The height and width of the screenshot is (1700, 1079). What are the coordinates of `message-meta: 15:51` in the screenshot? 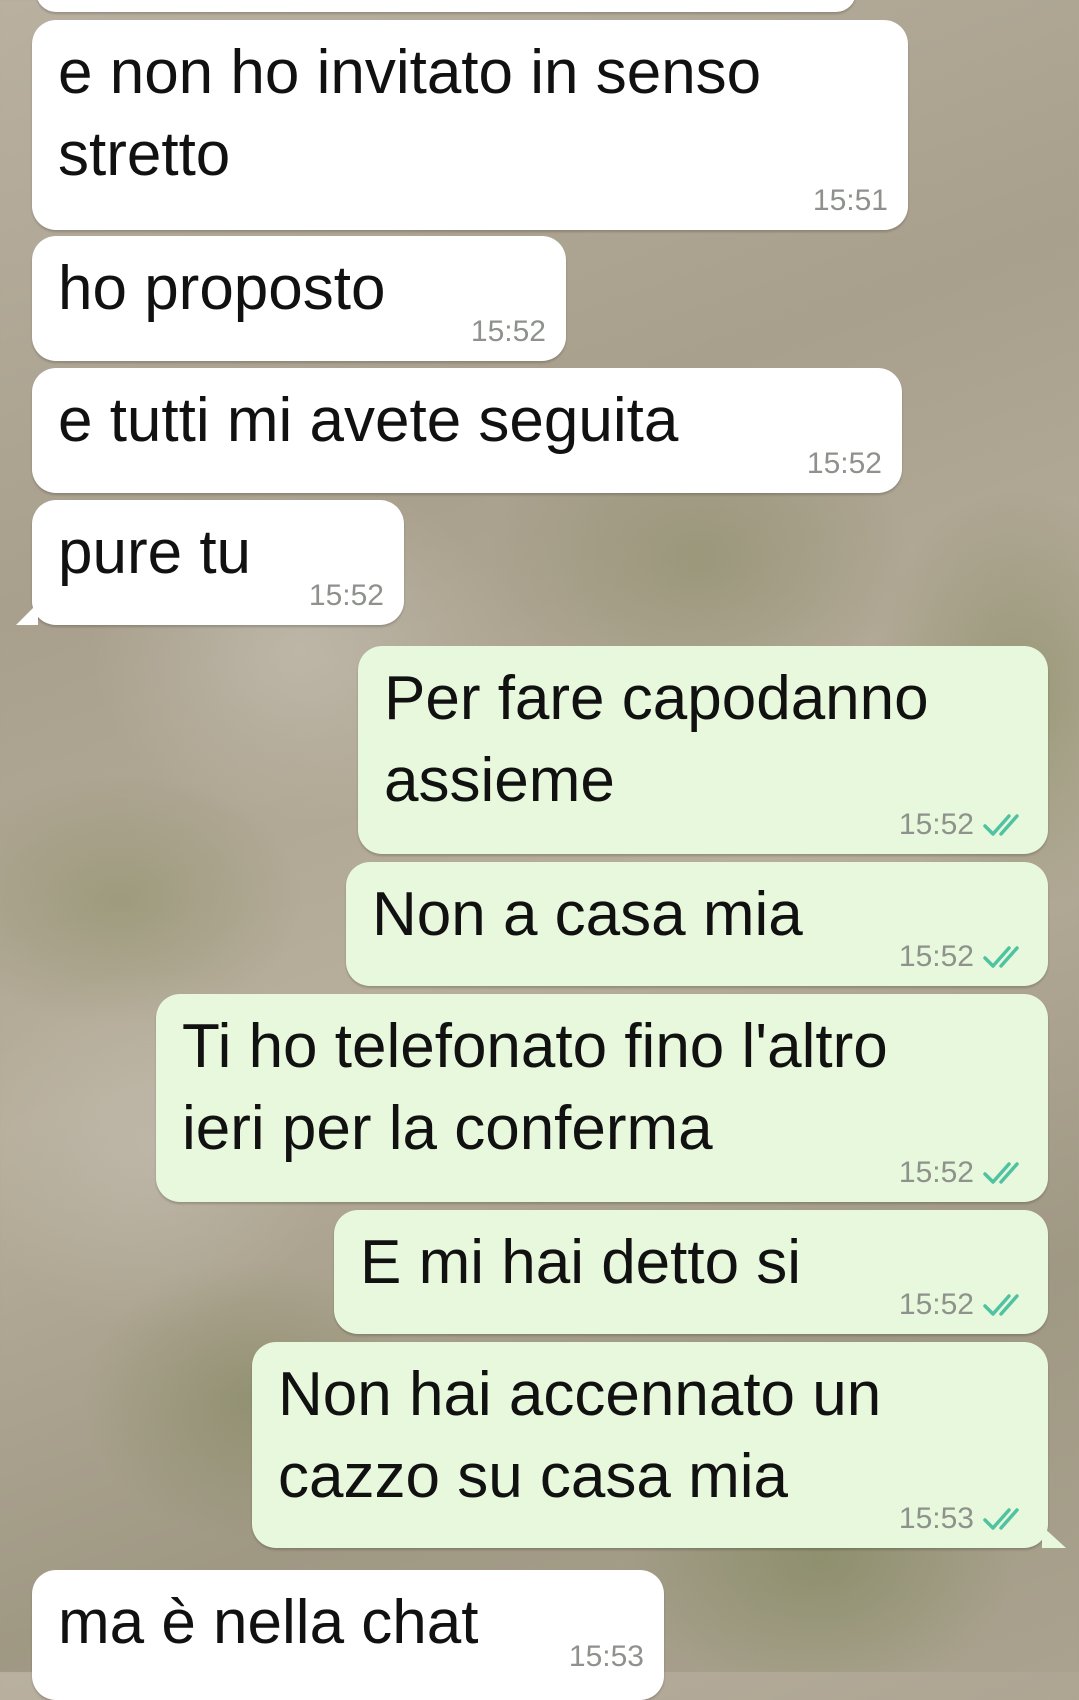 It's located at (850, 201).